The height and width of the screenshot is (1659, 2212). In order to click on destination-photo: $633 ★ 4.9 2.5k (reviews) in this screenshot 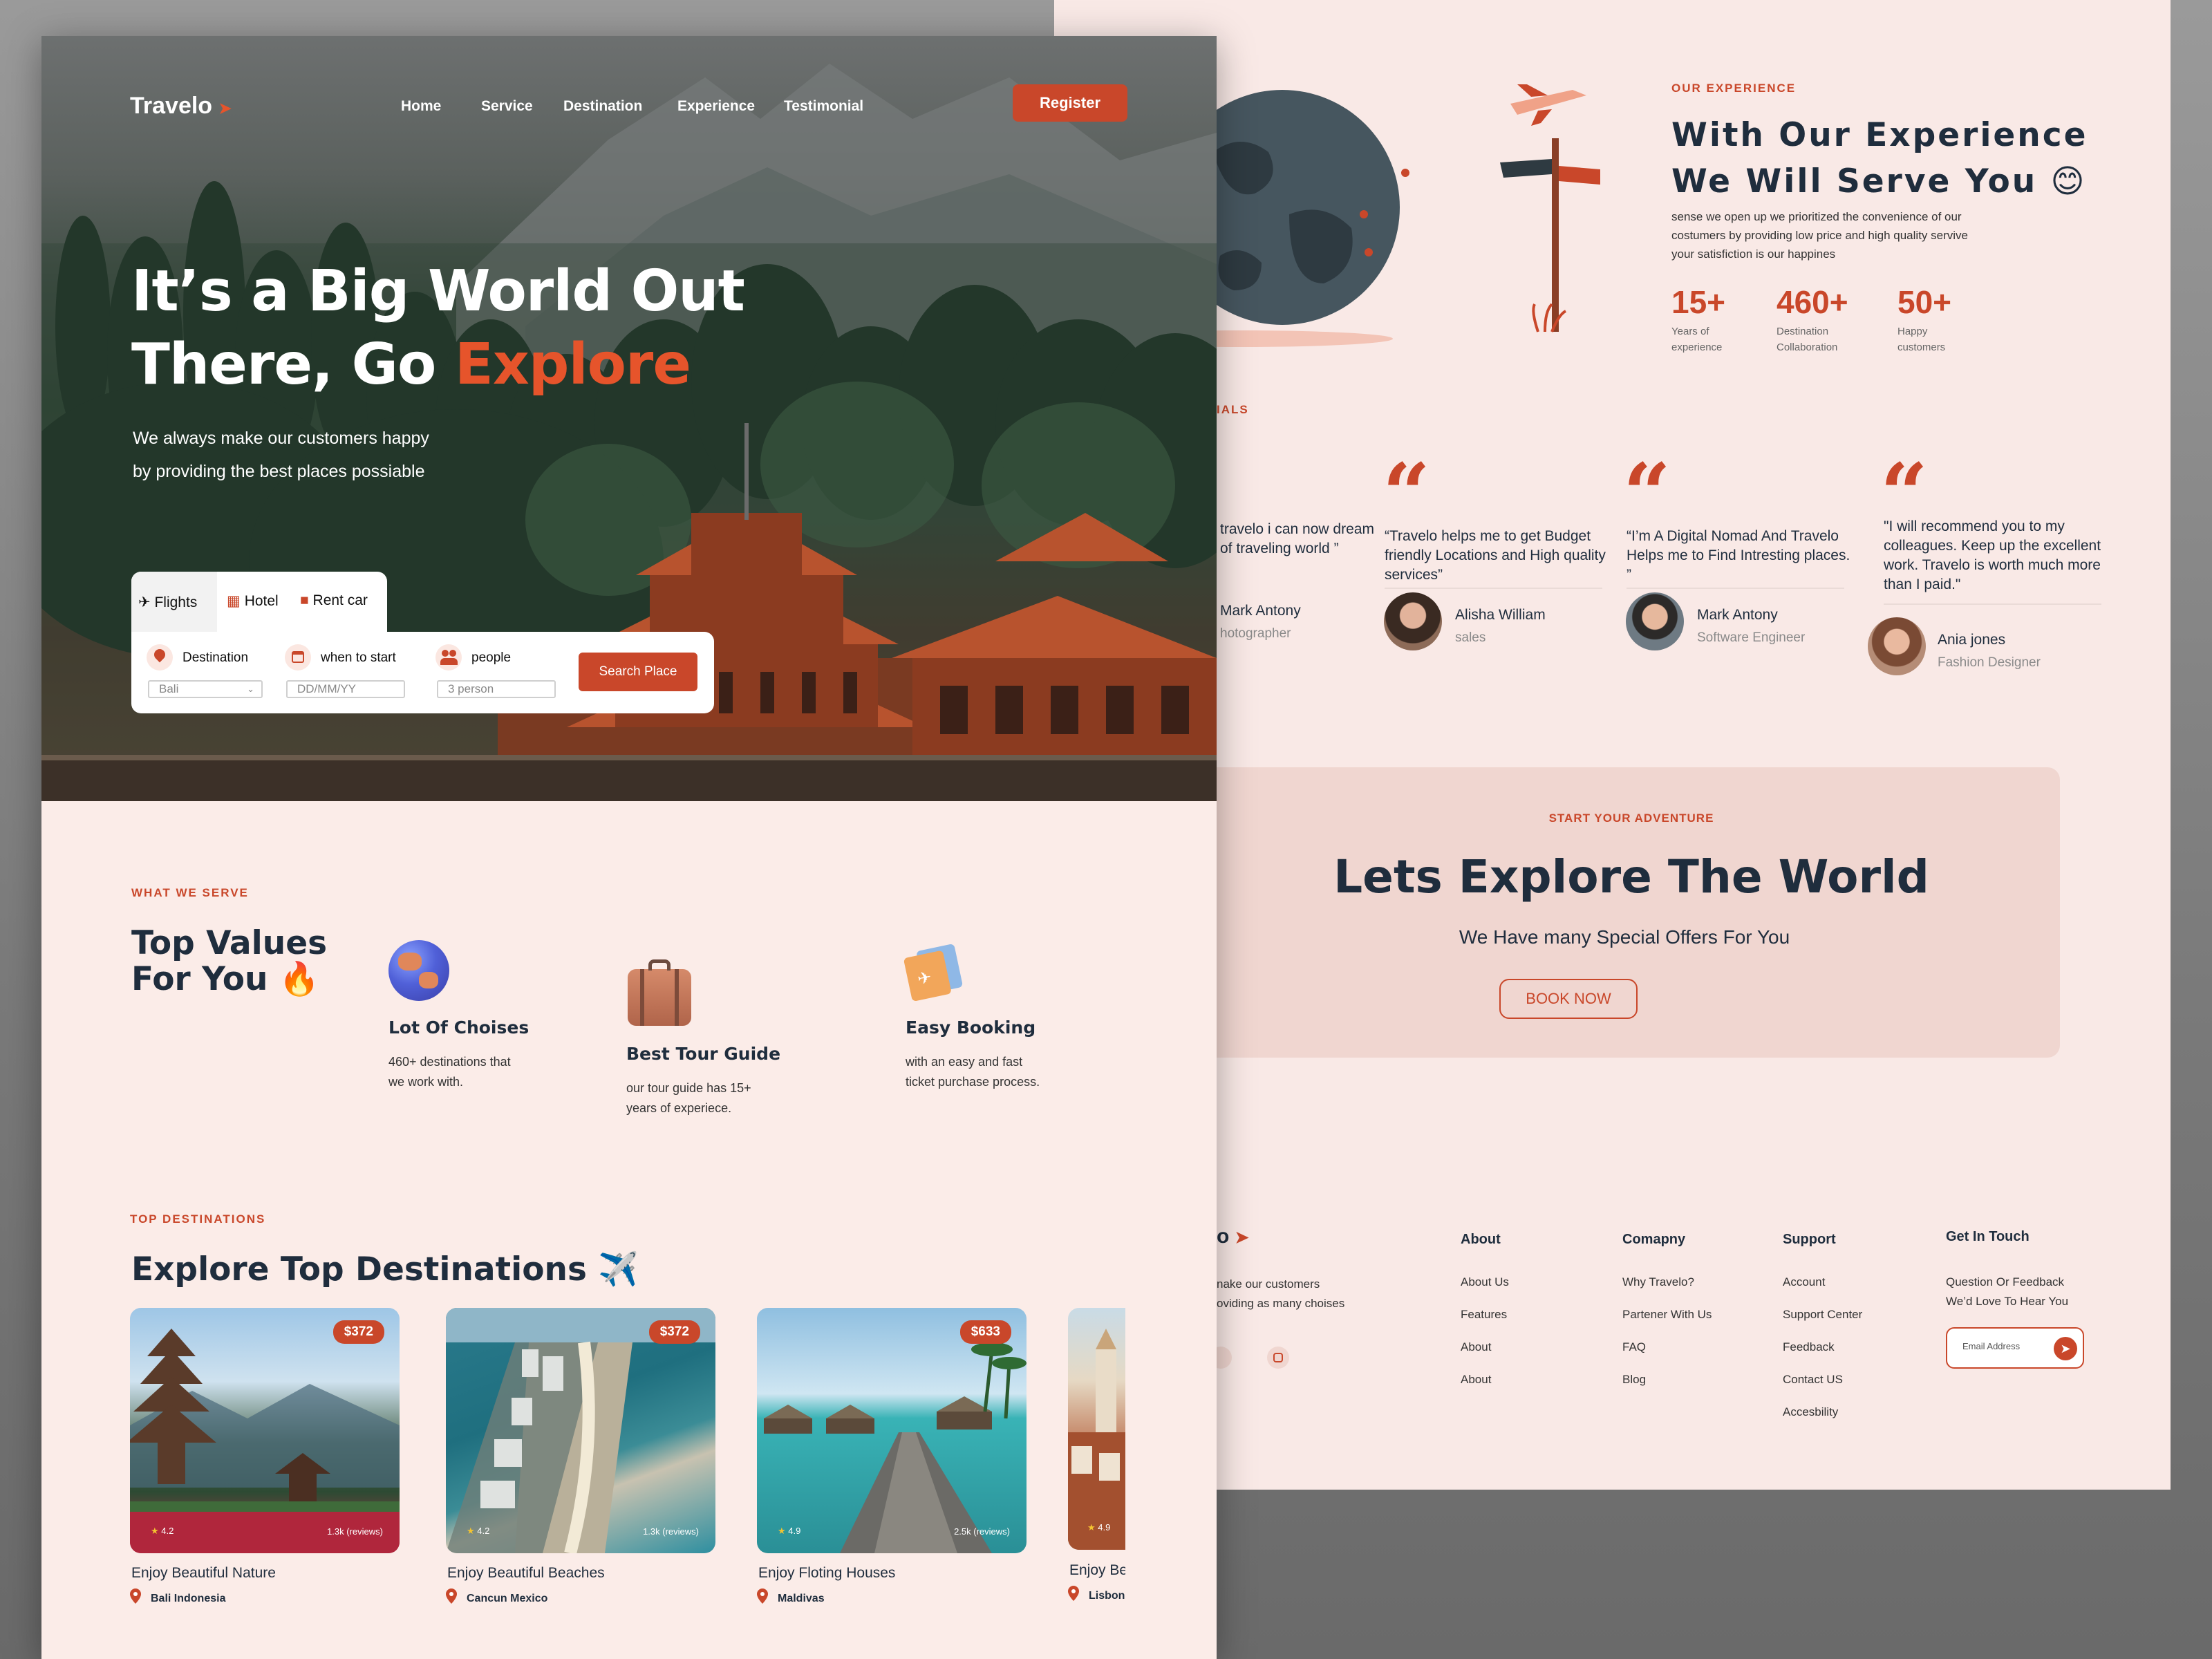, I will do `click(892, 1431)`.